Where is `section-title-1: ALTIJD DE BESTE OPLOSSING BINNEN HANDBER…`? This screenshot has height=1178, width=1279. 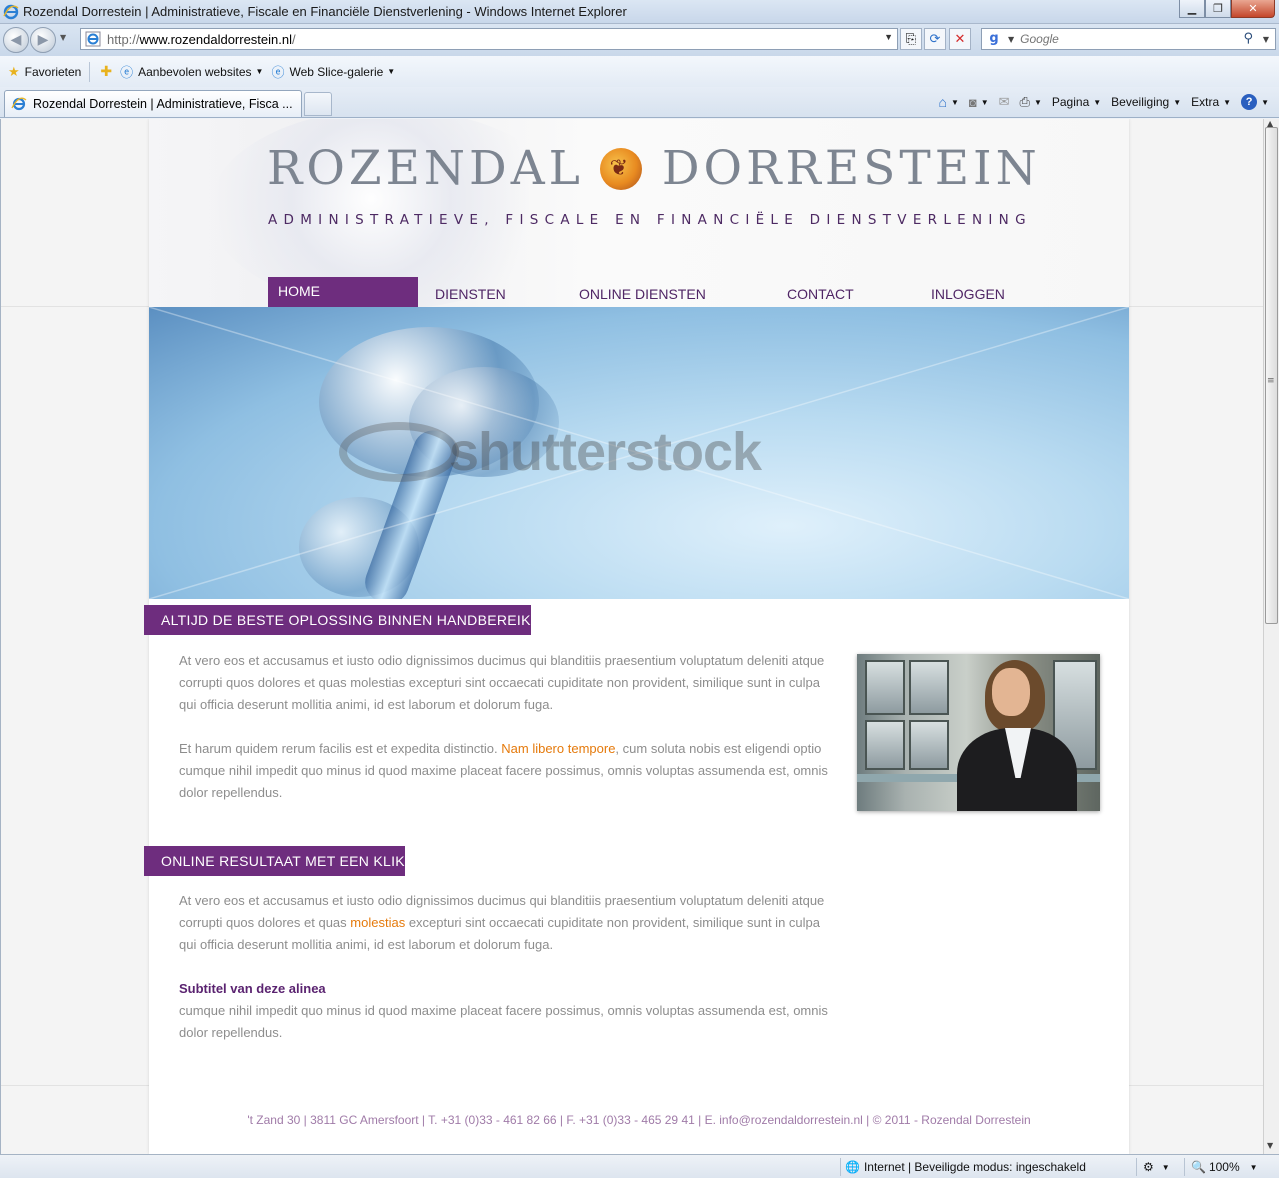
section-title-1: ALTIJD DE BESTE OPLOSSING BINNEN HANDBER… is located at coordinates (337, 620).